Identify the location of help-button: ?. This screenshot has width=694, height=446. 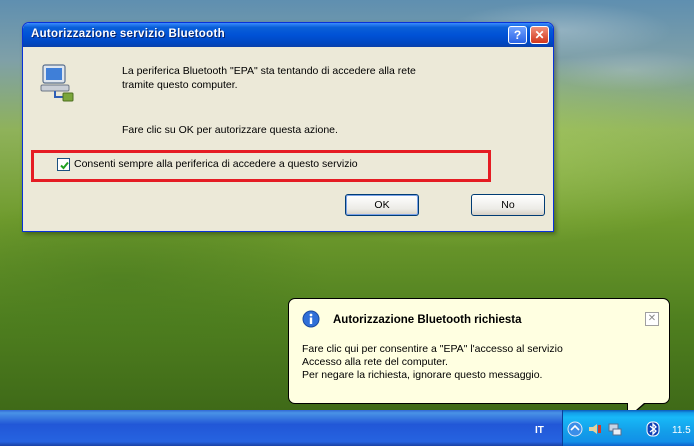
(517, 35).